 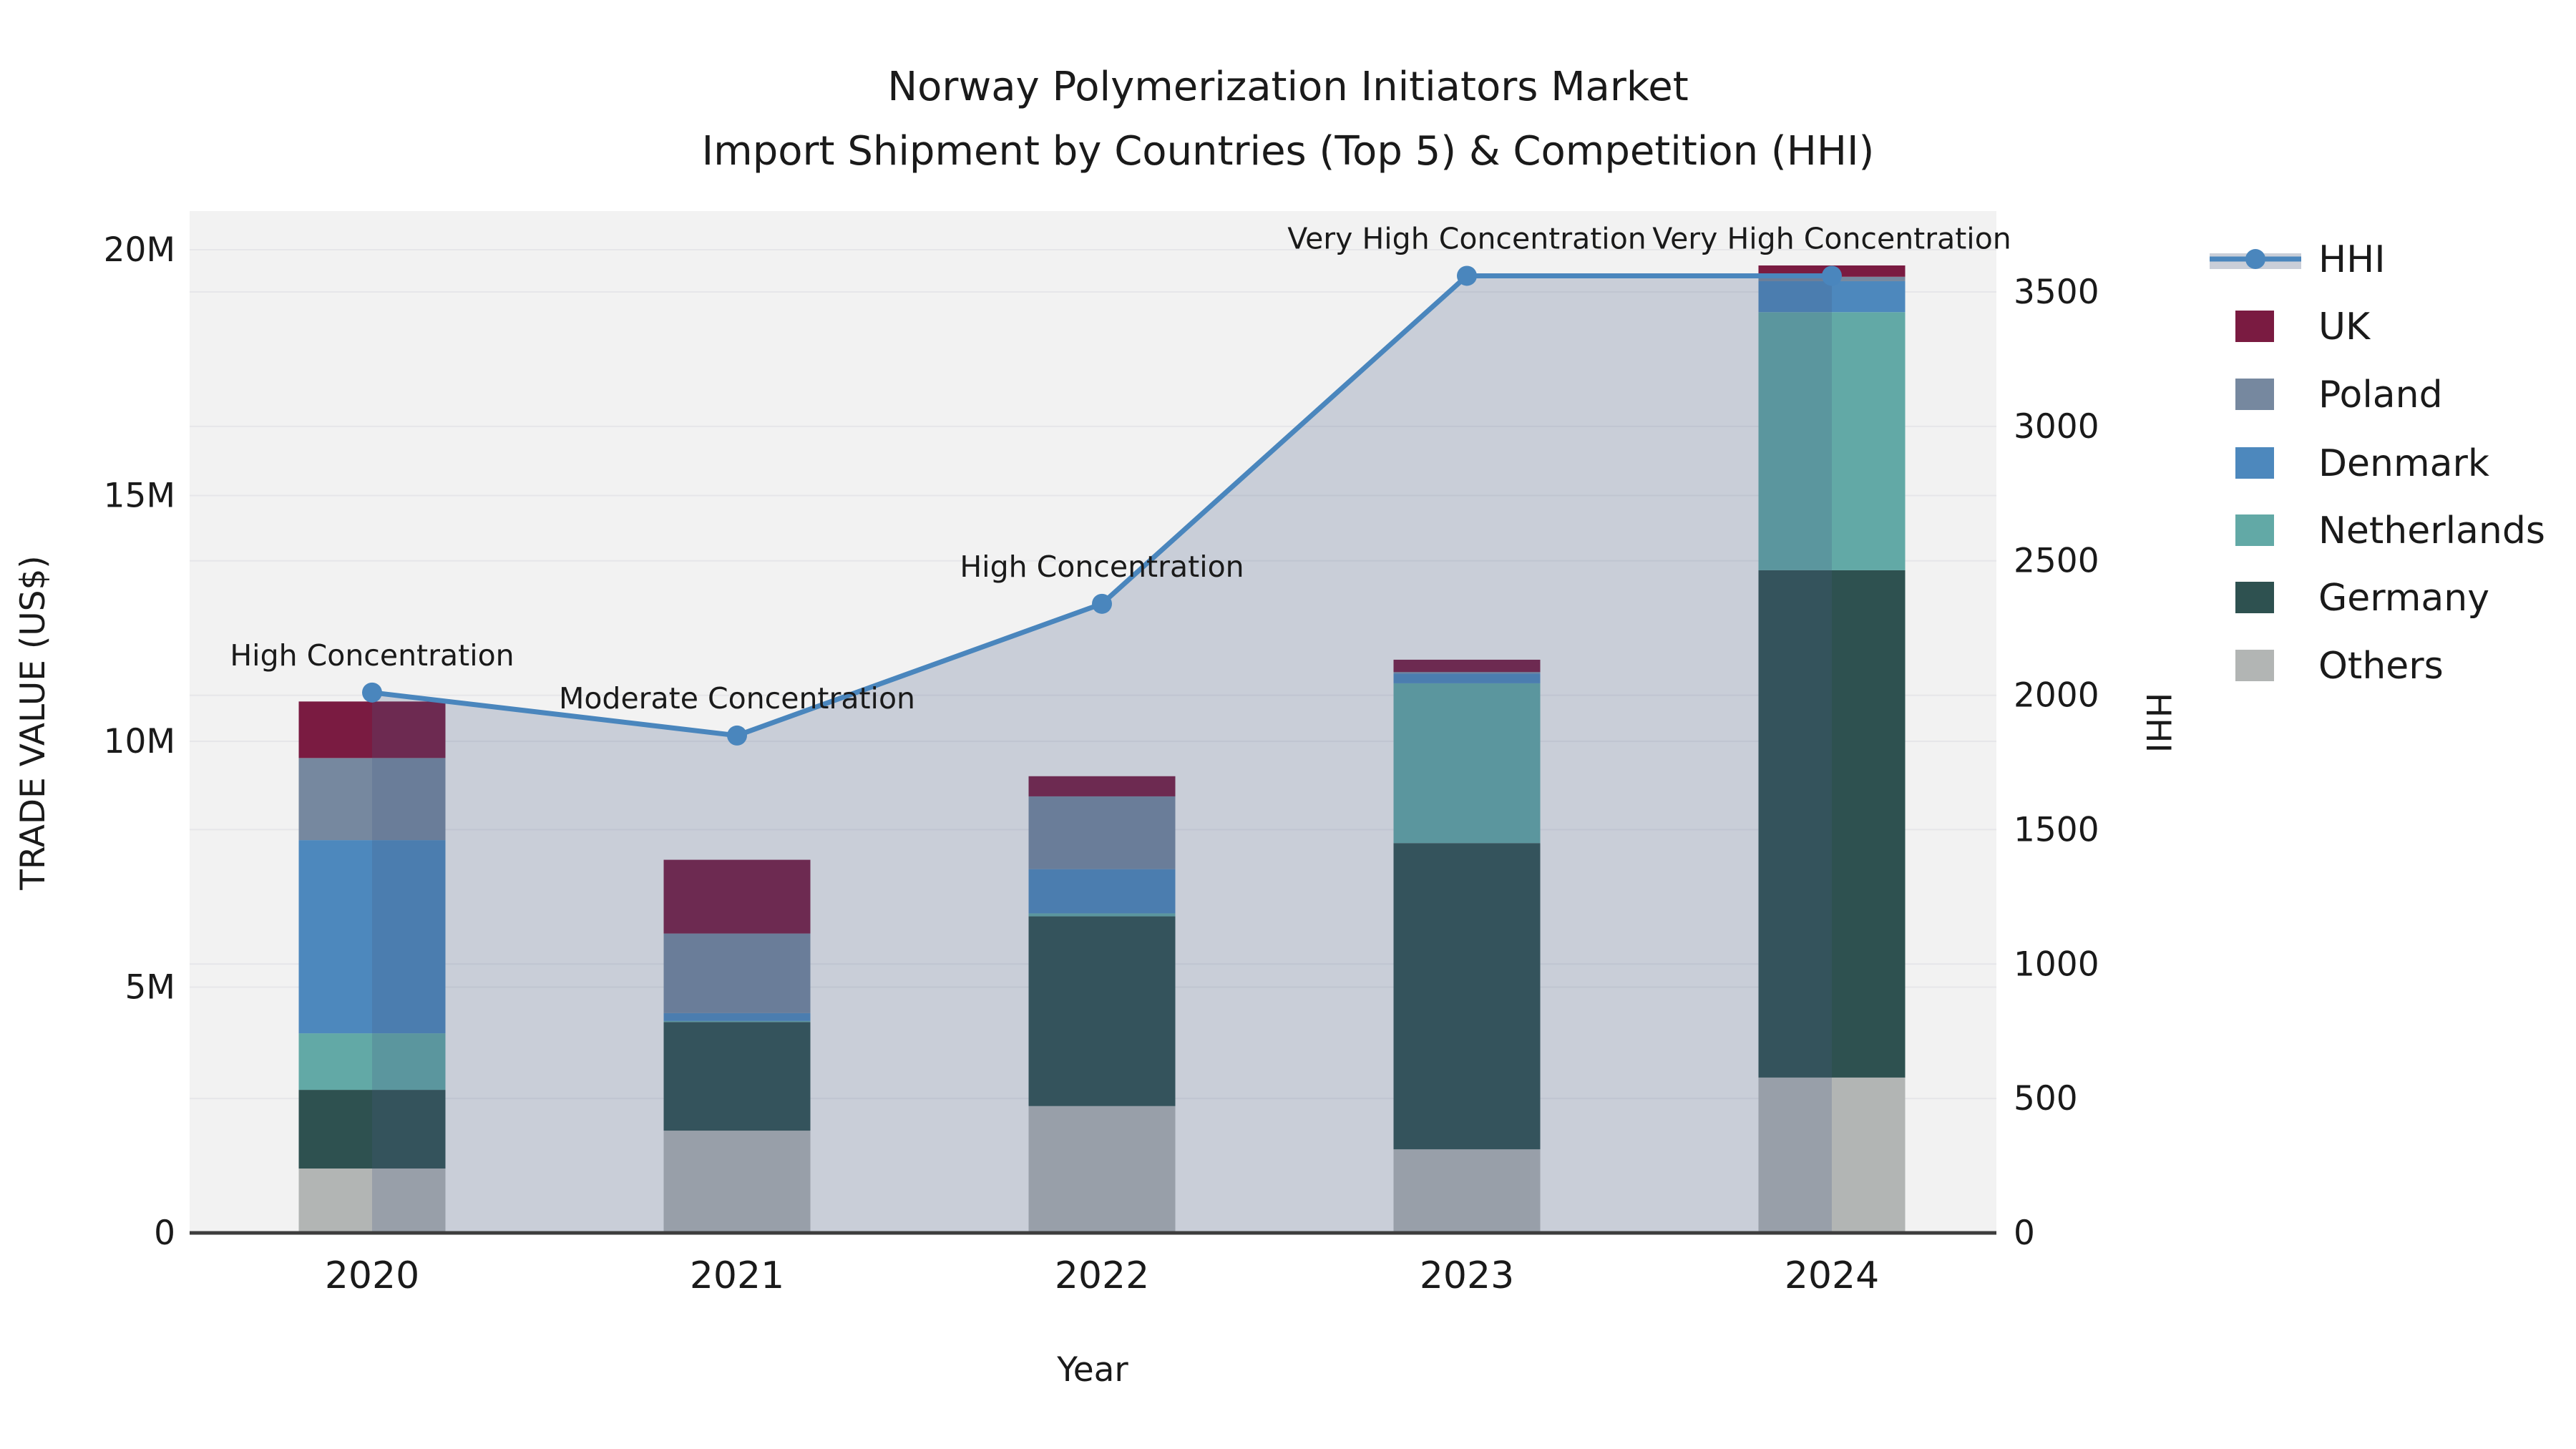 I want to click on tick-label-right-500: 500, so click(x=2046, y=1098).